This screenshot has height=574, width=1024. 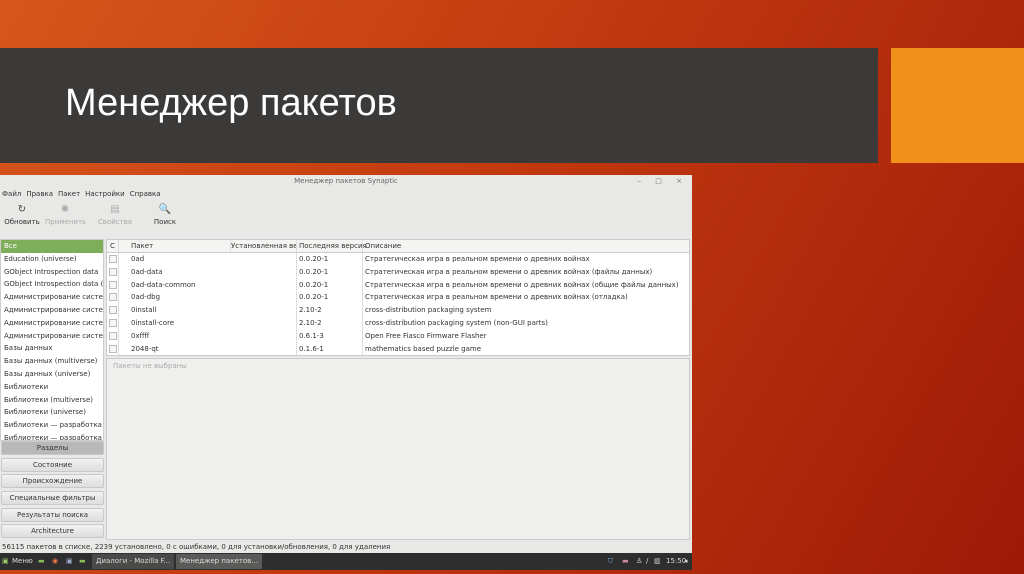 What do you see at coordinates (41, 561) in the screenshot?
I see `desktop-icon: ▬` at bounding box center [41, 561].